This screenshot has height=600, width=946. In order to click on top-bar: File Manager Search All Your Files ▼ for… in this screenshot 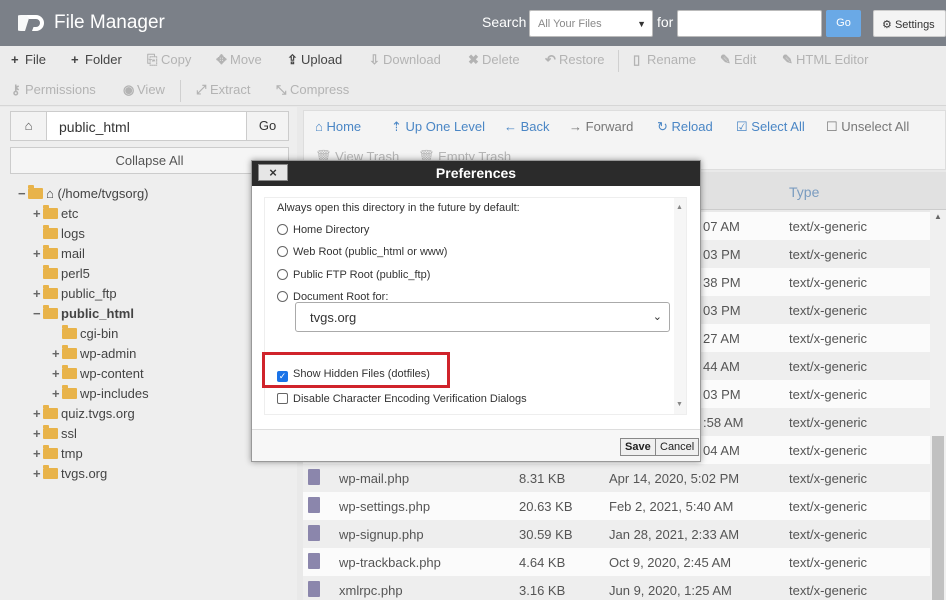, I will do `click(473, 23)`.